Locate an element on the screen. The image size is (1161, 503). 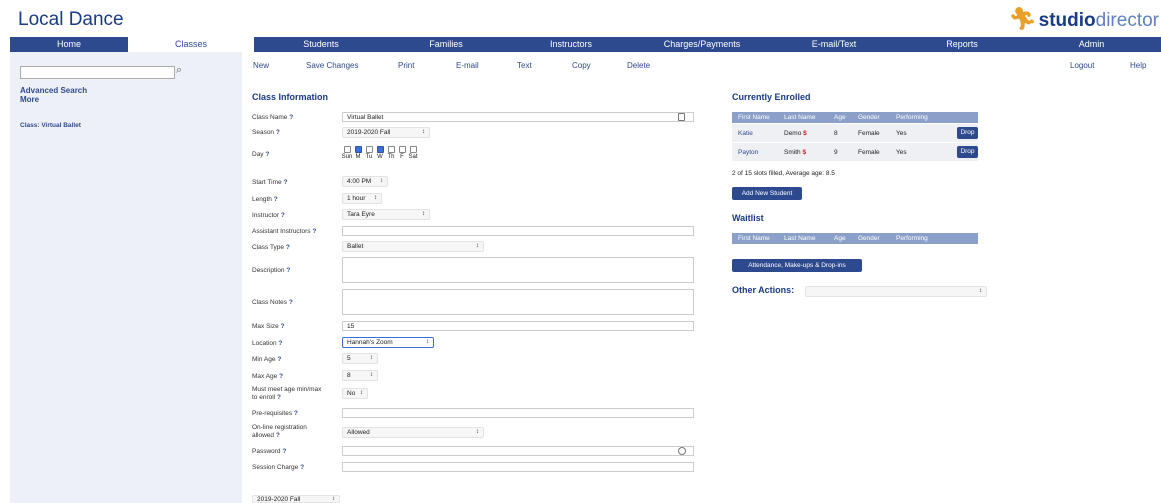
sidebar-item-virtual-ballet: Class: Virtual Ballet is located at coordinates (50, 125).